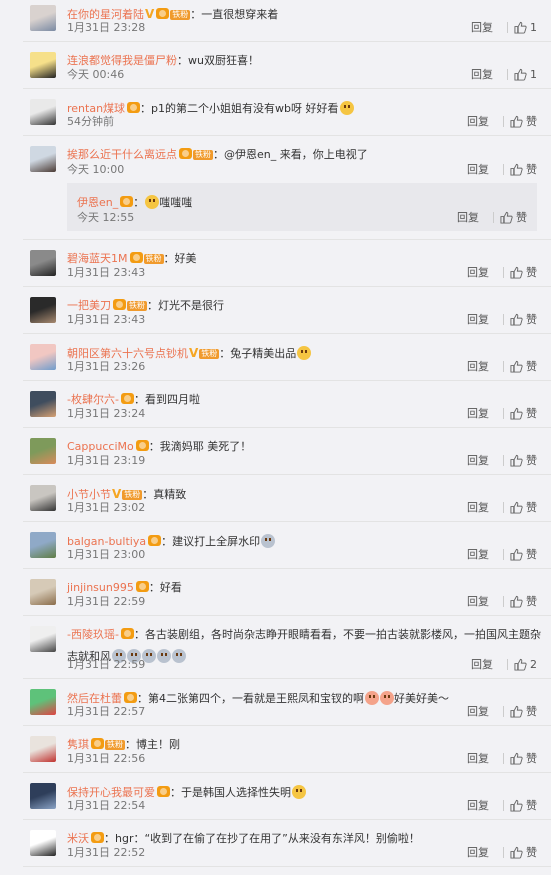 This screenshot has height=875, width=551. I want to click on comment-username: -西陵玖瑶-, so click(93, 634).